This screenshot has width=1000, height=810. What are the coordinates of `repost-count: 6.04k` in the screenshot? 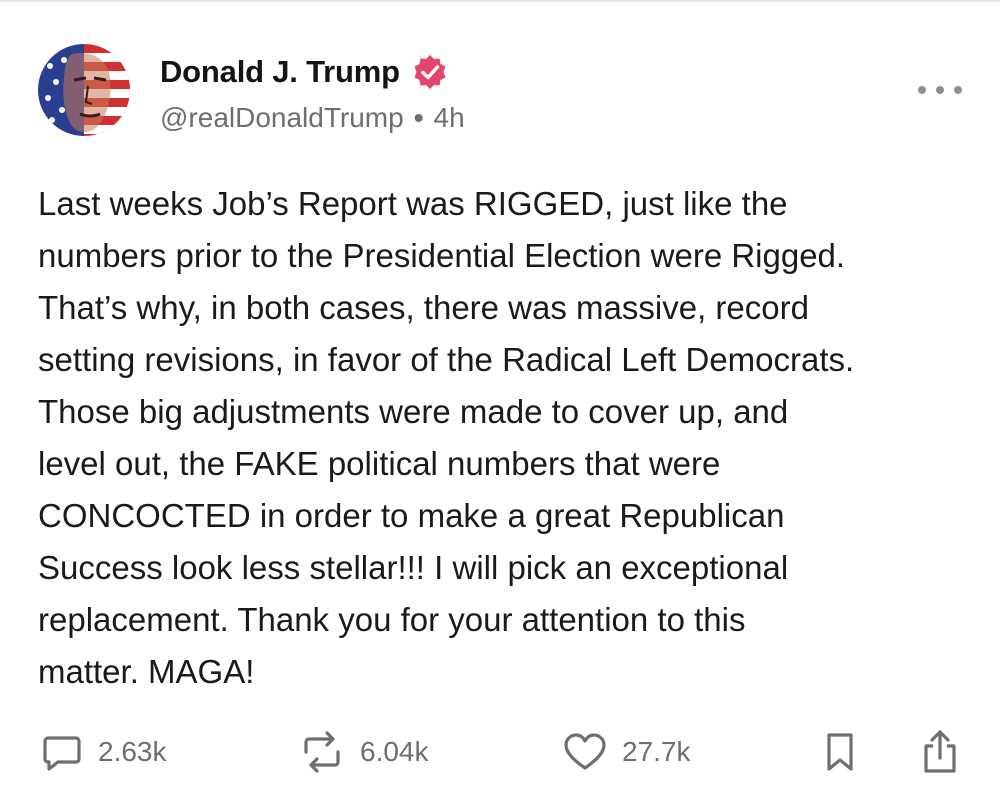 It's located at (394, 751).